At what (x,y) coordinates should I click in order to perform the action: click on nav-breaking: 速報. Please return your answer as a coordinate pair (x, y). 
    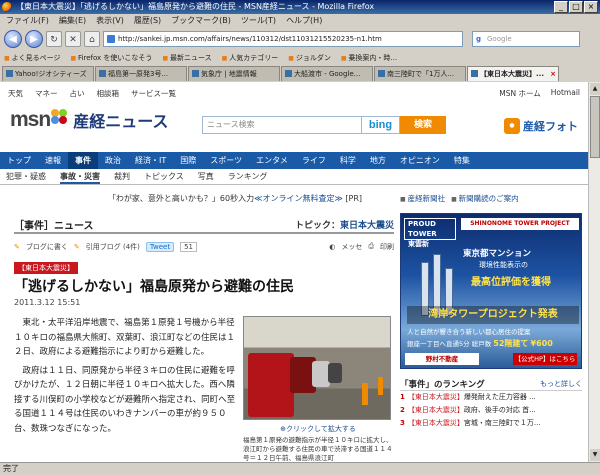
    Looking at the image, I should click on (53, 160).